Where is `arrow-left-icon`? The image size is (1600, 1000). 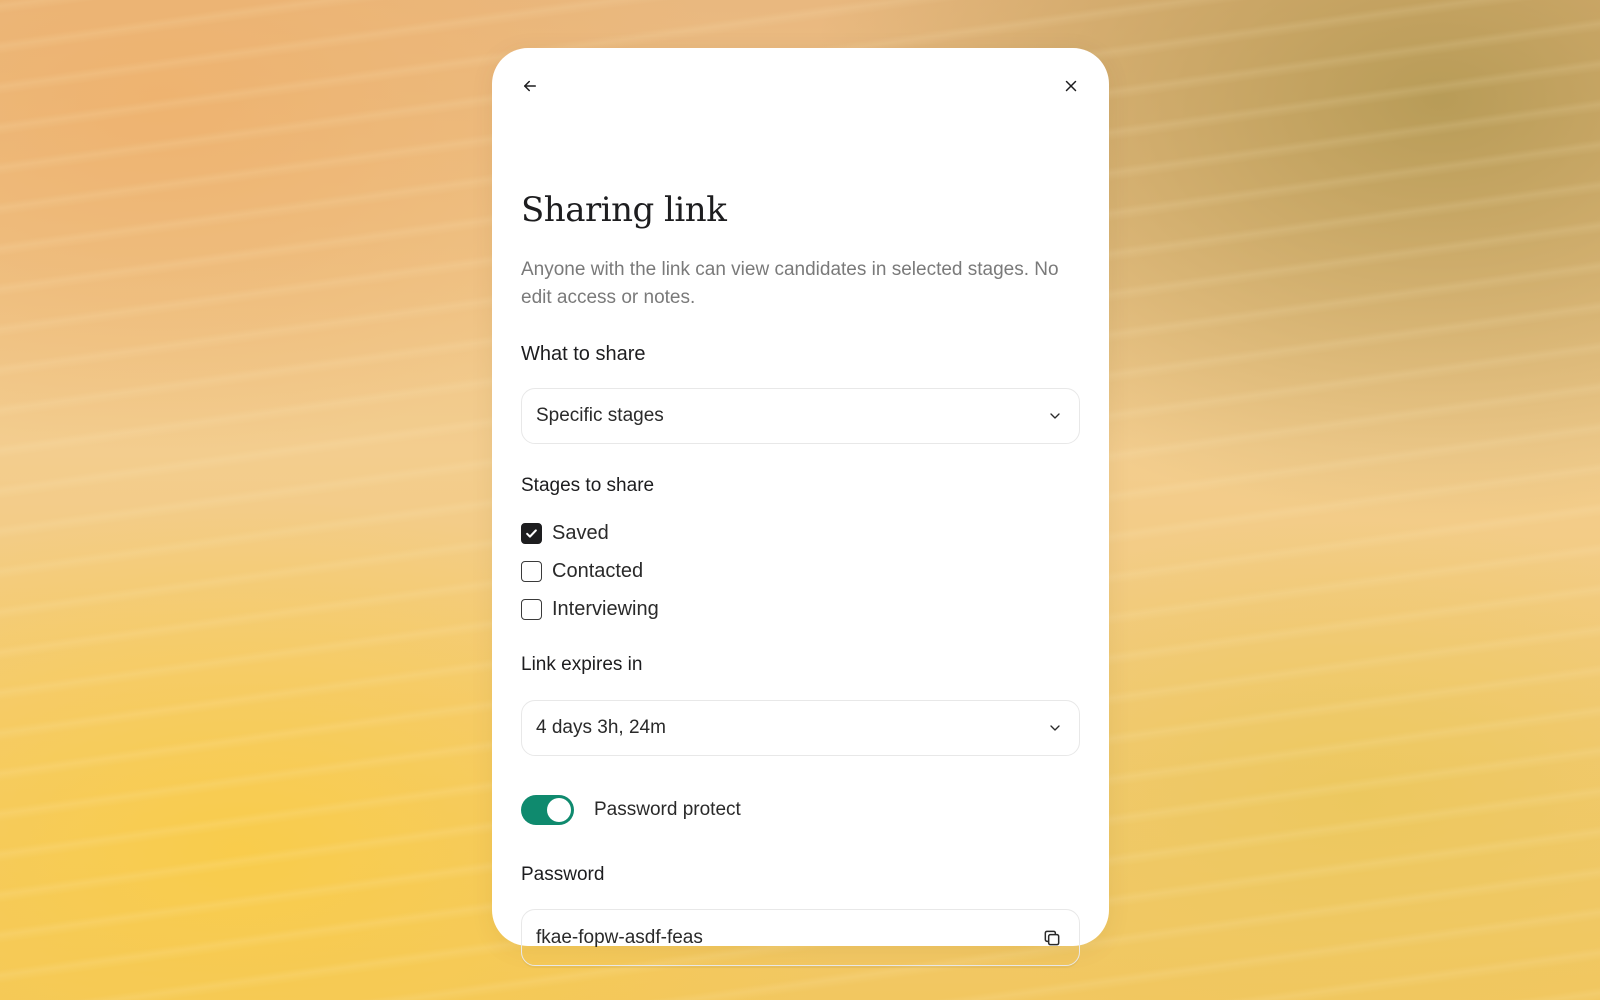 arrow-left-icon is located at coordinates (530, 86).